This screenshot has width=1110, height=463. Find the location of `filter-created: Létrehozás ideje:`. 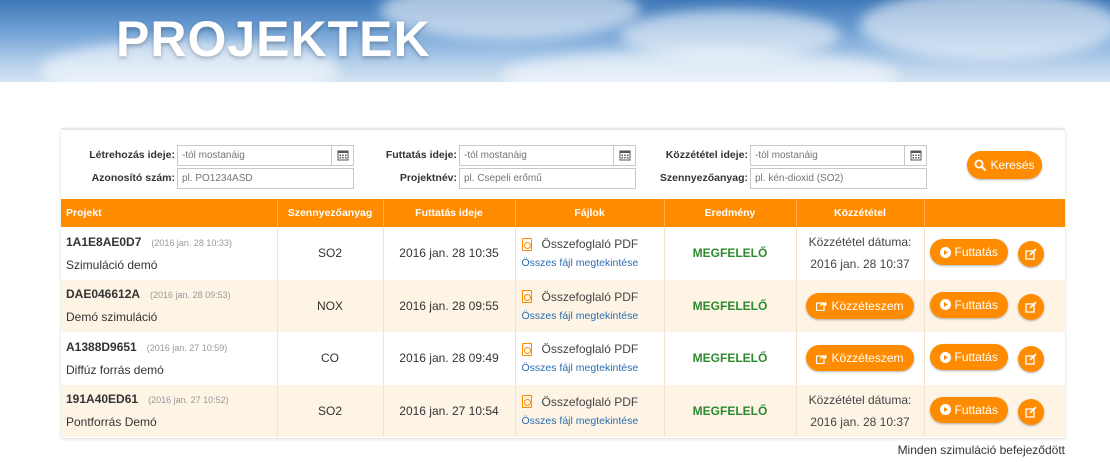

filter-created: Létrehozás ideje: is located at coordinates (207, 155).